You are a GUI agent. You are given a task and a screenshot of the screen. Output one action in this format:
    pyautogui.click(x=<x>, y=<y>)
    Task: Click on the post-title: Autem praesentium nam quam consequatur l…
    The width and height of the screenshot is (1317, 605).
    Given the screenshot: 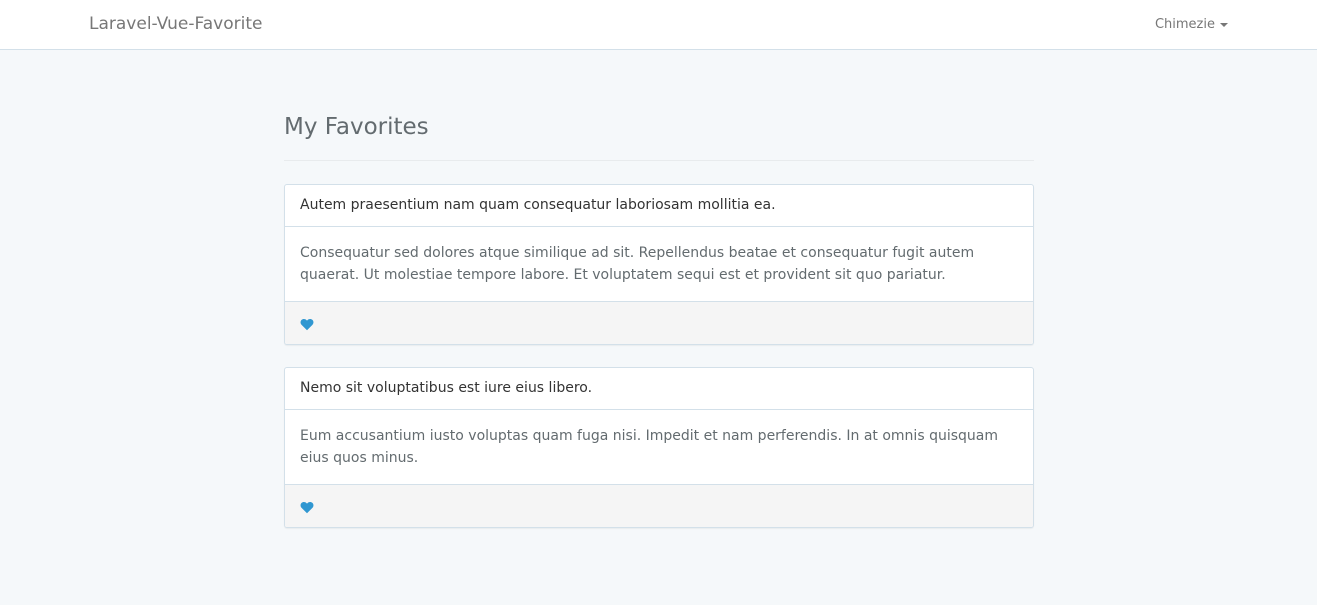 What is the action you would take?
    pyautogui.click(x=659, y=206)
    